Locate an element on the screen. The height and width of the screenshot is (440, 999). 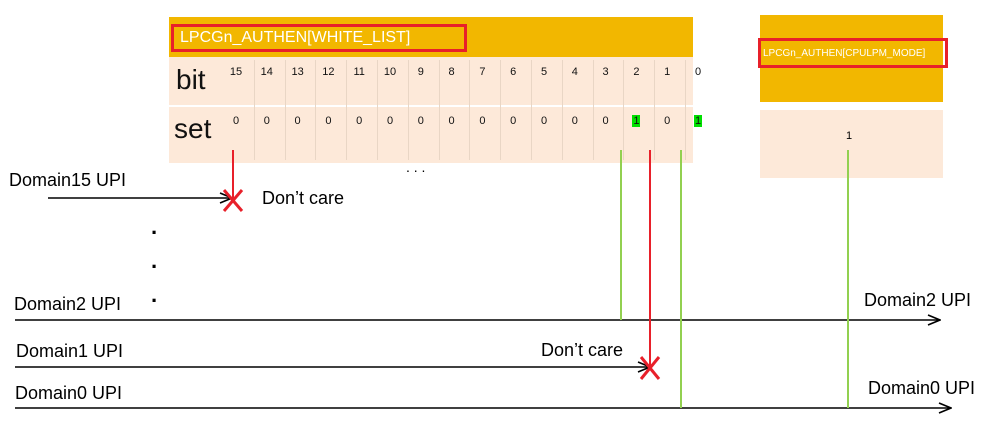
domain0-right-label: Domain0 UPI is located at coordinates (922, 388).